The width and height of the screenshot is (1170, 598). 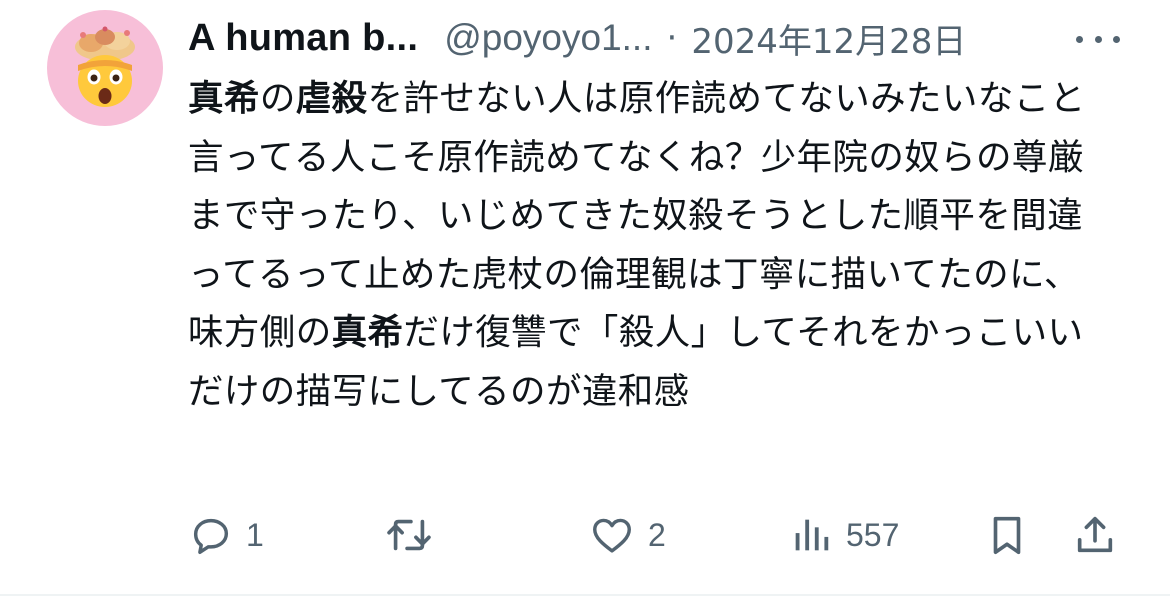 What do you see at coordinates (211, 536) in the screenshot?
I see `reply-icon` at bounding box center [211, 536].